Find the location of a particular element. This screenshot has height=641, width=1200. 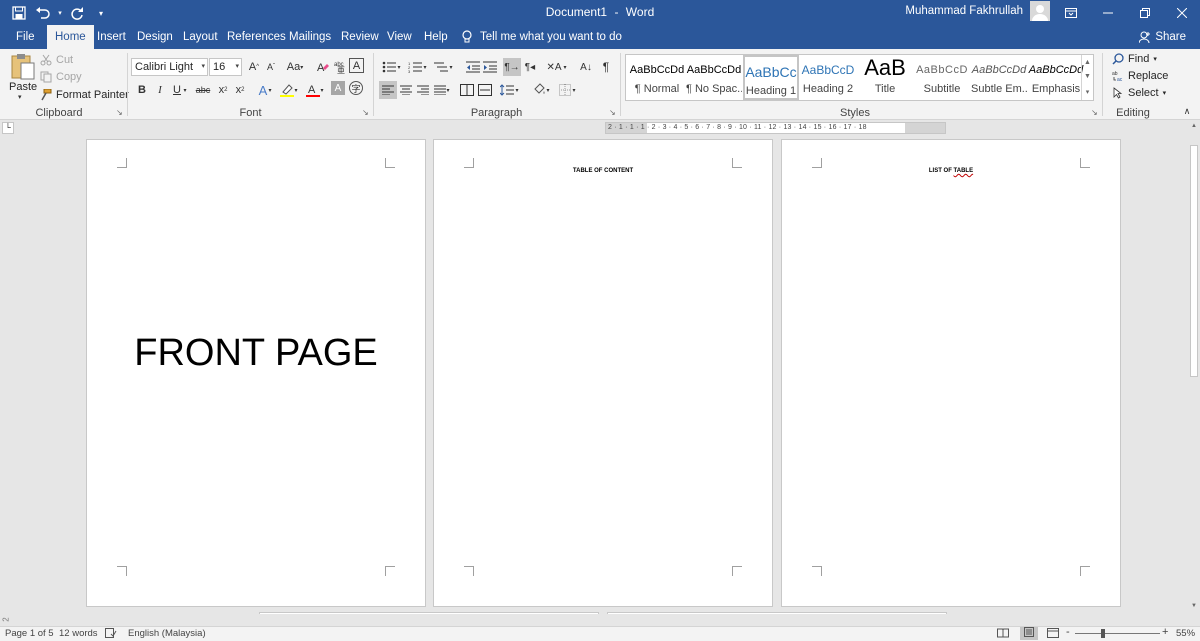

zoom-slider-thumb is located at coordinates (1103, 633).